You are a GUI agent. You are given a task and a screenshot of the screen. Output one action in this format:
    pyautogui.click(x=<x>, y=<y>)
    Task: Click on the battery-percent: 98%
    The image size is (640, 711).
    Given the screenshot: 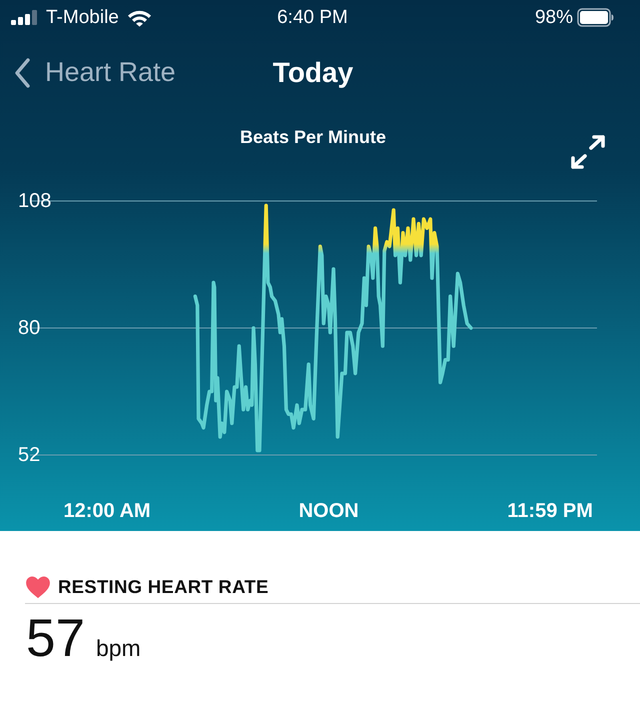 What is the action you would take?
    pyautogui.click(x=553, y=17)
    